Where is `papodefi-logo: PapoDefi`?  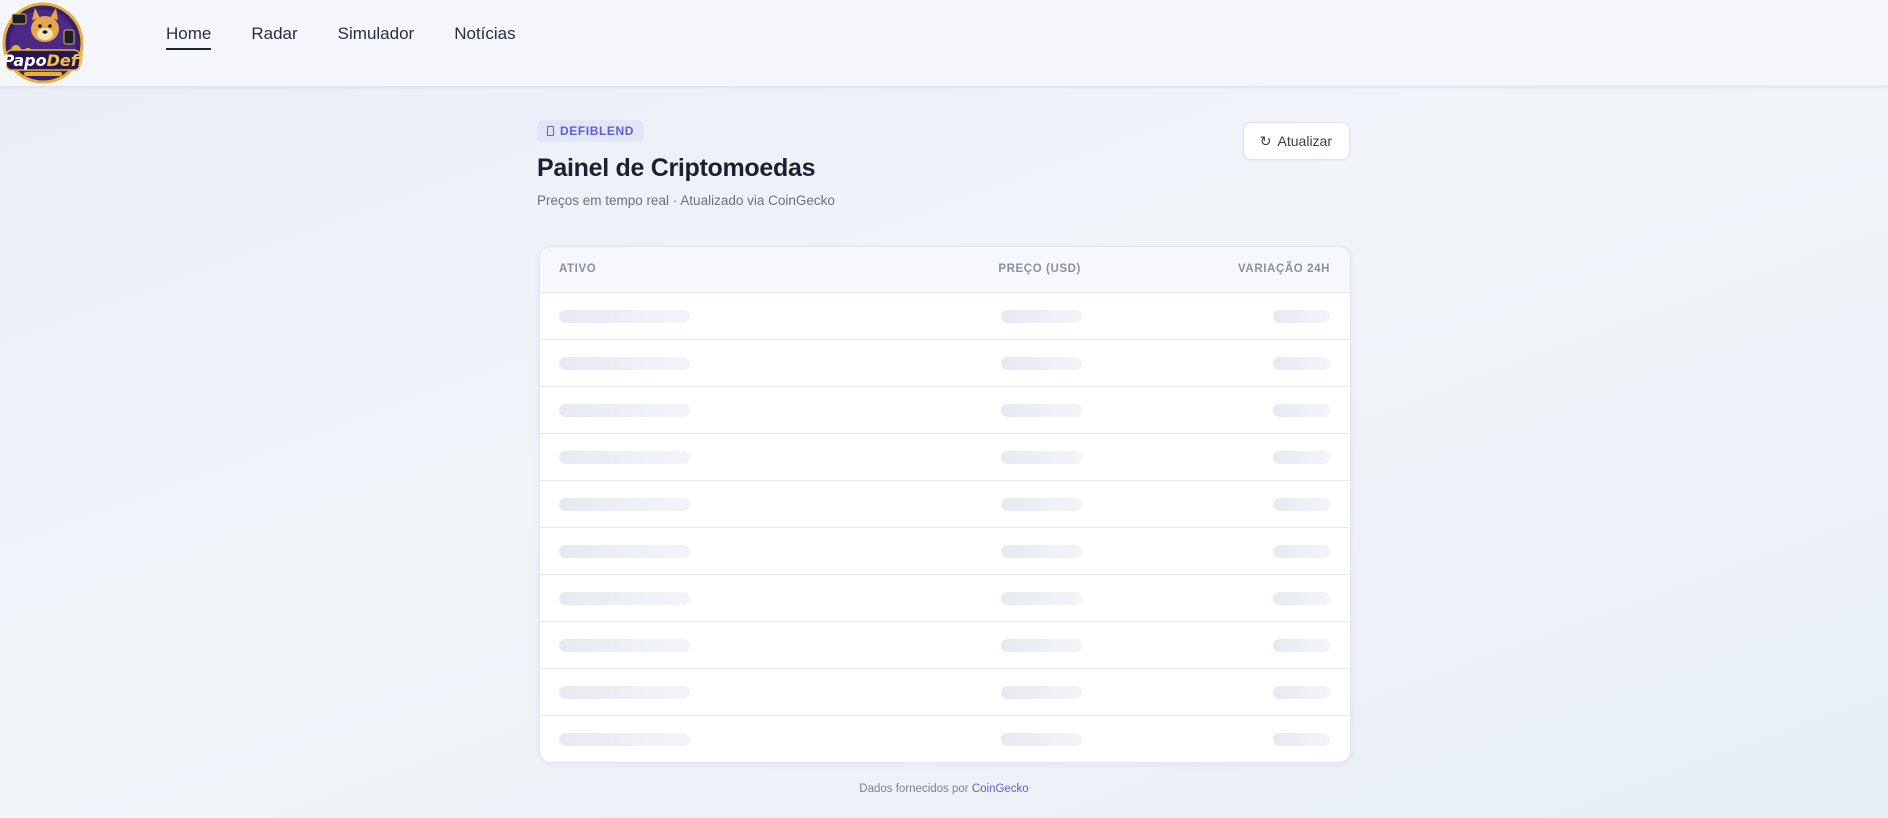
papodefi-logo: PapoDefi is located at coordinates (43, 43).